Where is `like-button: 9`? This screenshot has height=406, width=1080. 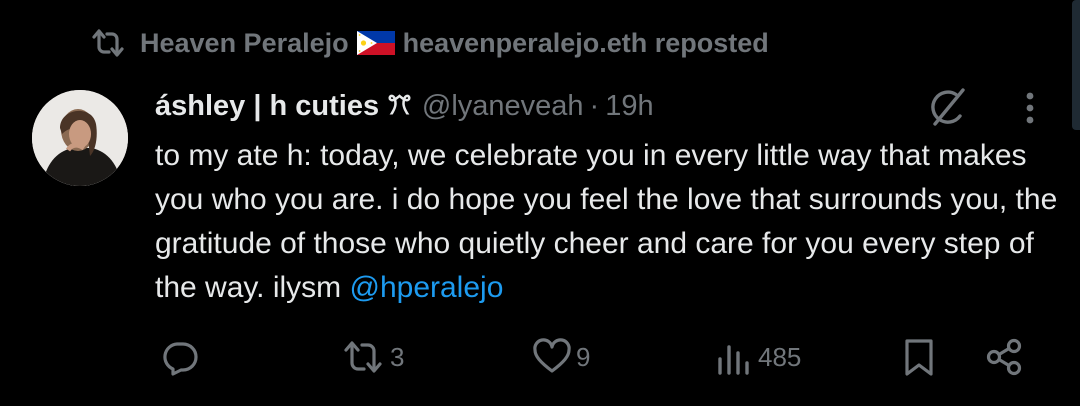 like-button: 9 is located at coordinates (561, 357).